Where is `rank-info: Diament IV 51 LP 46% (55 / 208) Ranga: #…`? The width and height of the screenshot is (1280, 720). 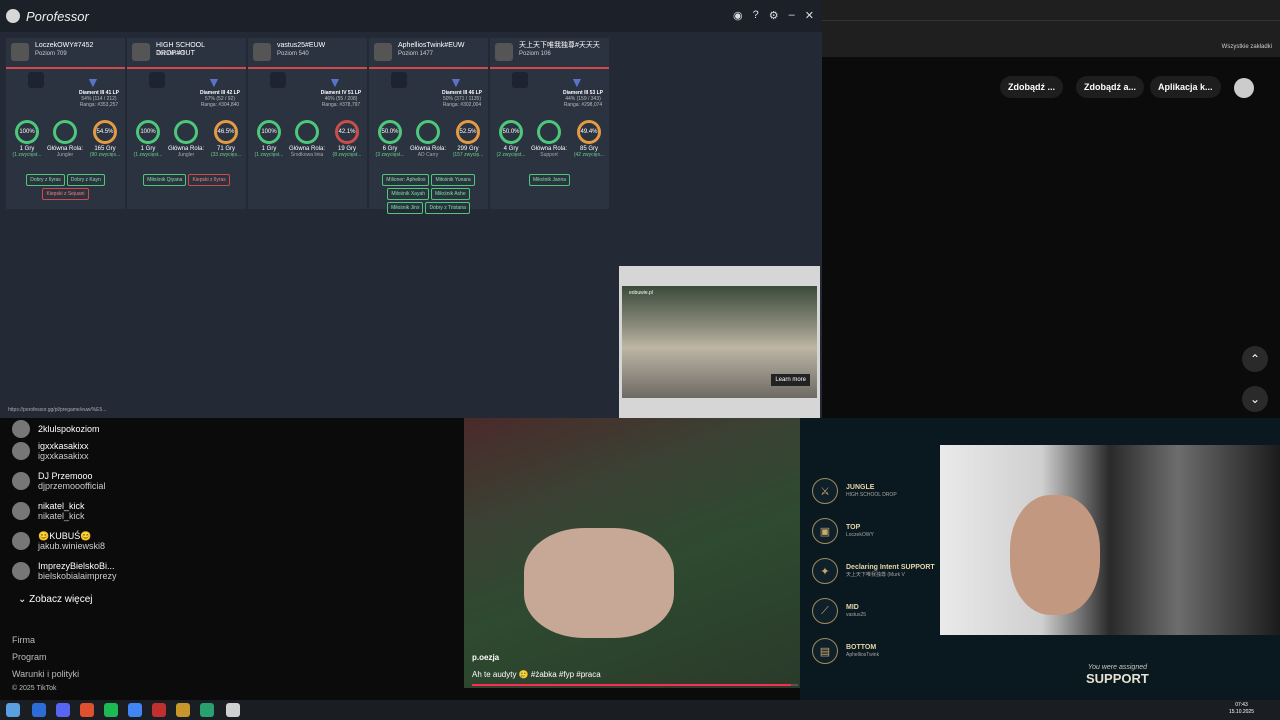 rank-info: Diament IV 51 LP 46% (55 / 208) Ranga: #… is located at coordinates (341, 99).